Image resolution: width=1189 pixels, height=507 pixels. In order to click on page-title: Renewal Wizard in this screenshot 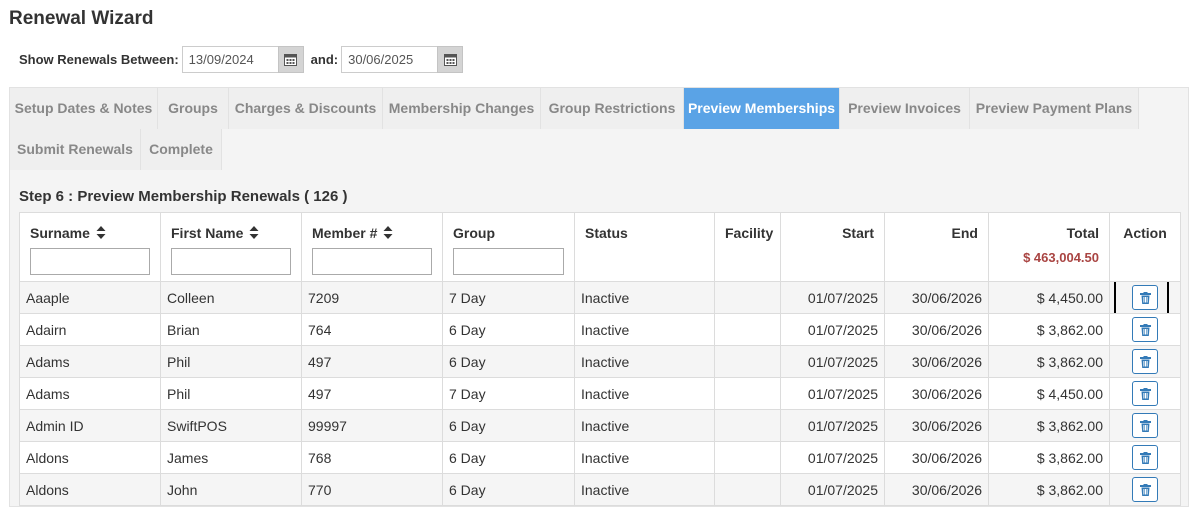, I will do `click(81, 18)`.